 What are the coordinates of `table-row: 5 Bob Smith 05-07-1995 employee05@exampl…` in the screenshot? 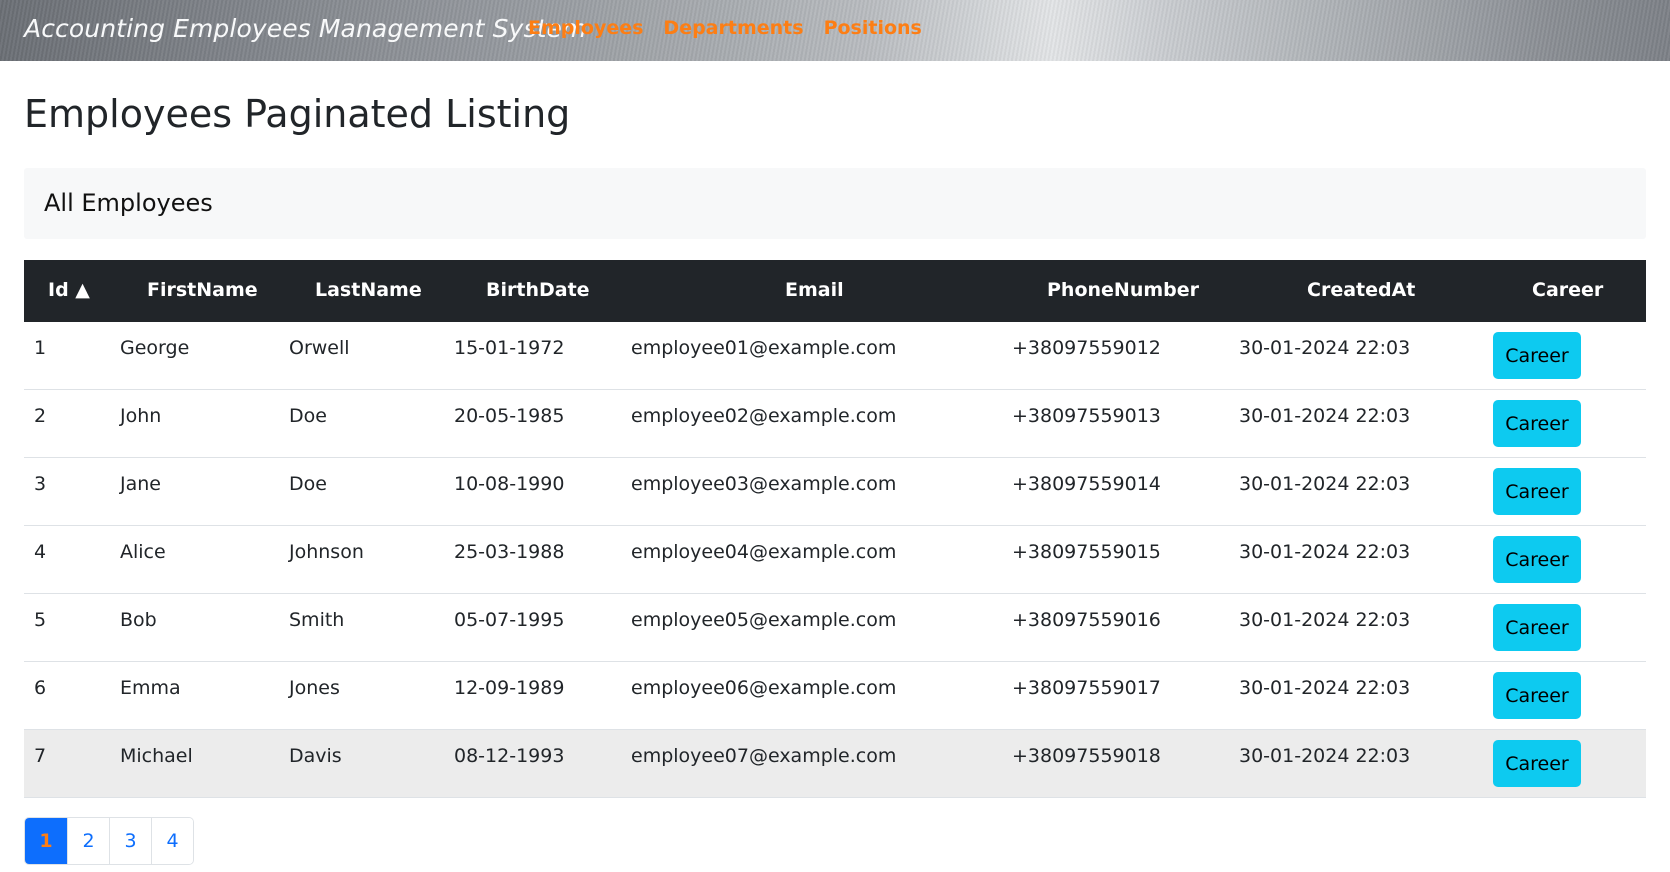 It's located at (835, 628).